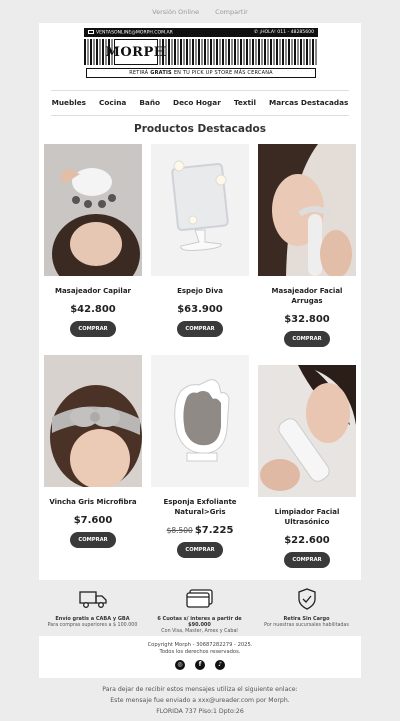 This screenshot has height=721, width=400. Describe the element at coordinates (149, 102) in the screenshot. I see `nav-item-bano: Baño` at that location.